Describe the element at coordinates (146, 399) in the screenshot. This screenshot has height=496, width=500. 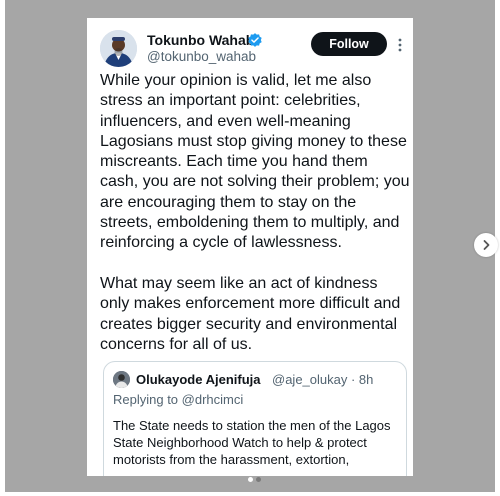
I see `replying-to-label: Replying to` at that location.